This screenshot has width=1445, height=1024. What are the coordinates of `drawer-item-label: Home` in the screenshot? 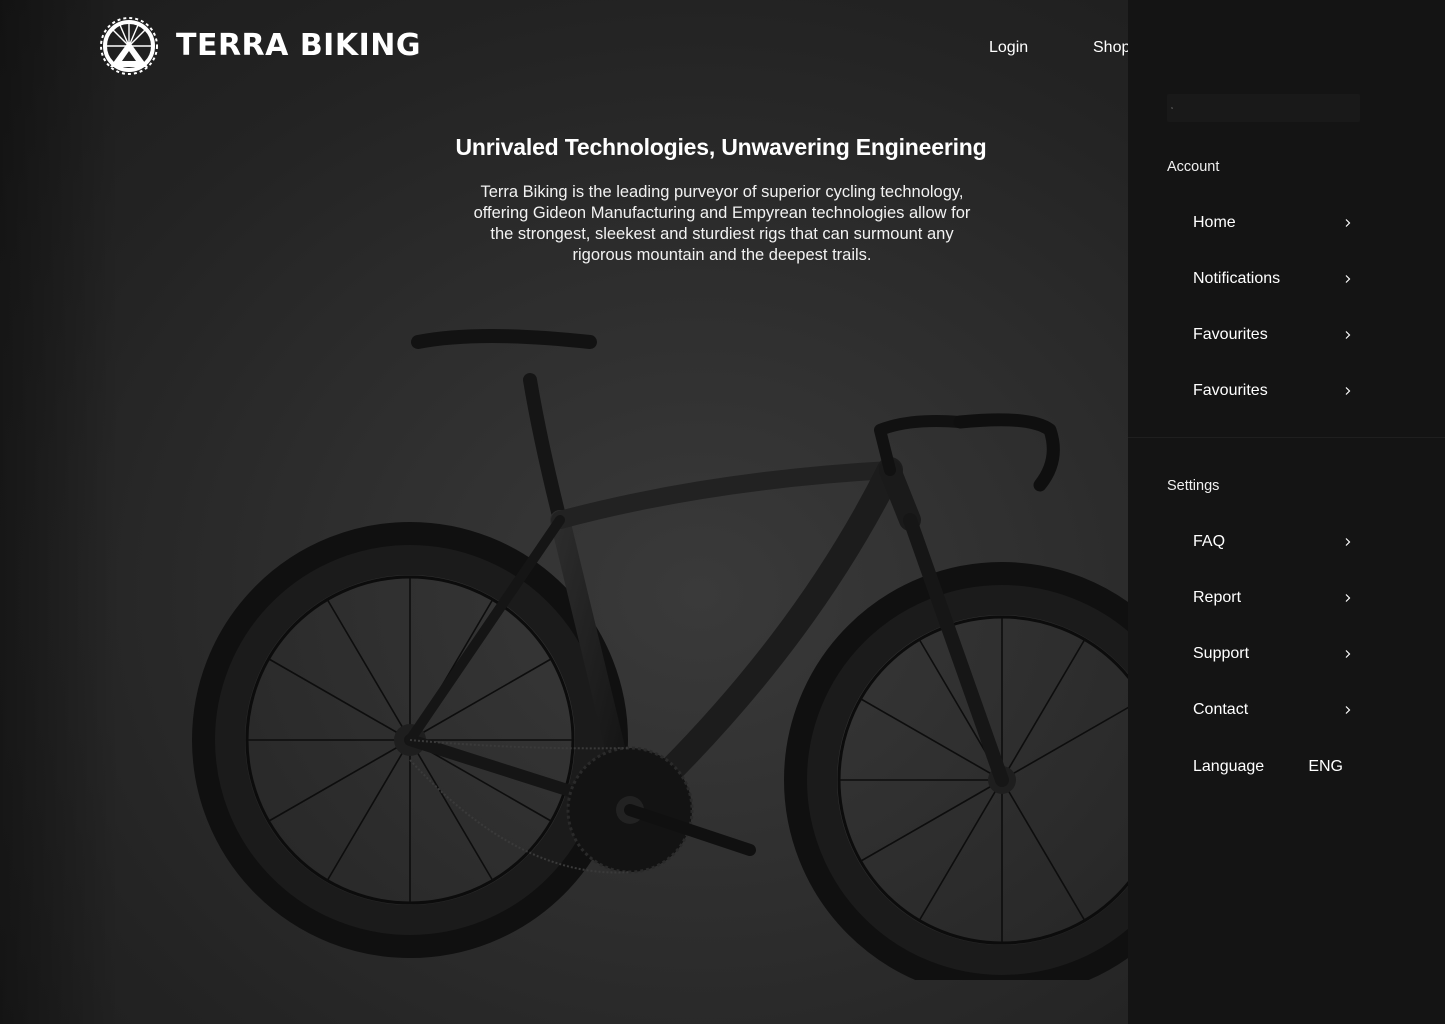 It's located at (1214, 222).